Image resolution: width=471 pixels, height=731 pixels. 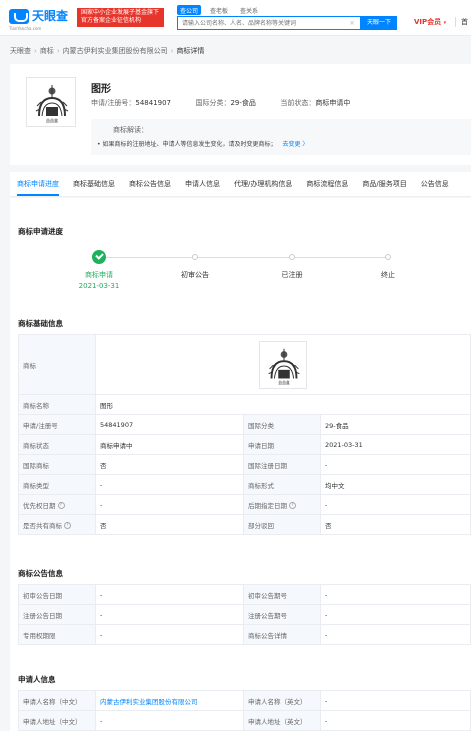 I want to click on table-row: 商标类型 - 商标形式 均中文, so click(x=244, y=484).